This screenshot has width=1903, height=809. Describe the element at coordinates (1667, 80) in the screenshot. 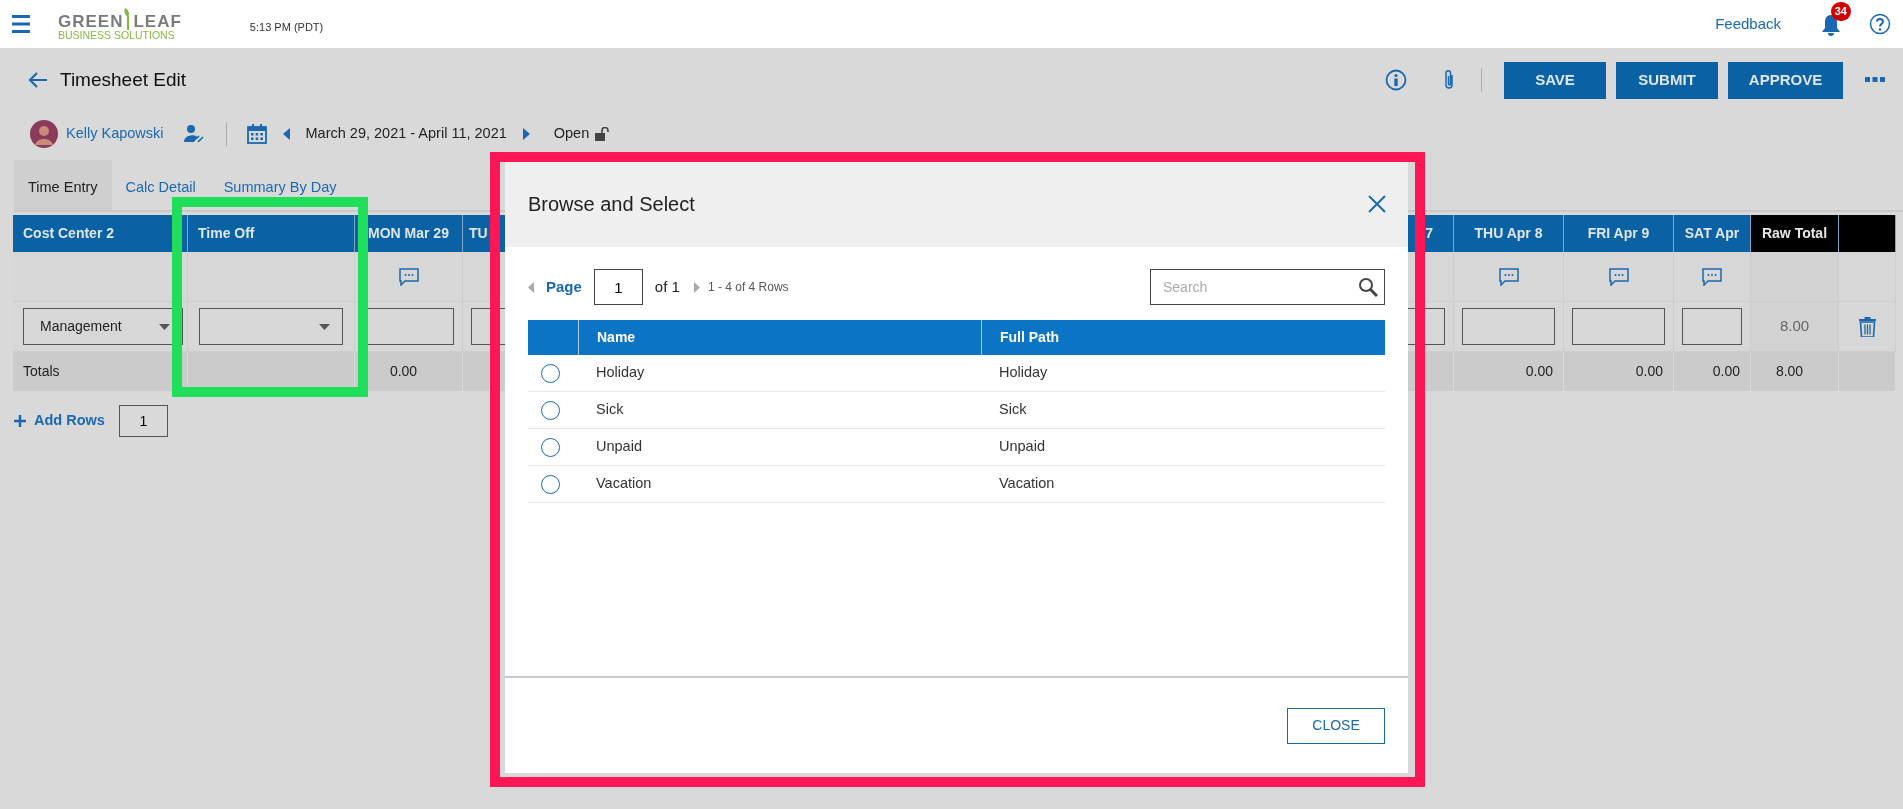

I see `action-button: SUBMIT` at that location.